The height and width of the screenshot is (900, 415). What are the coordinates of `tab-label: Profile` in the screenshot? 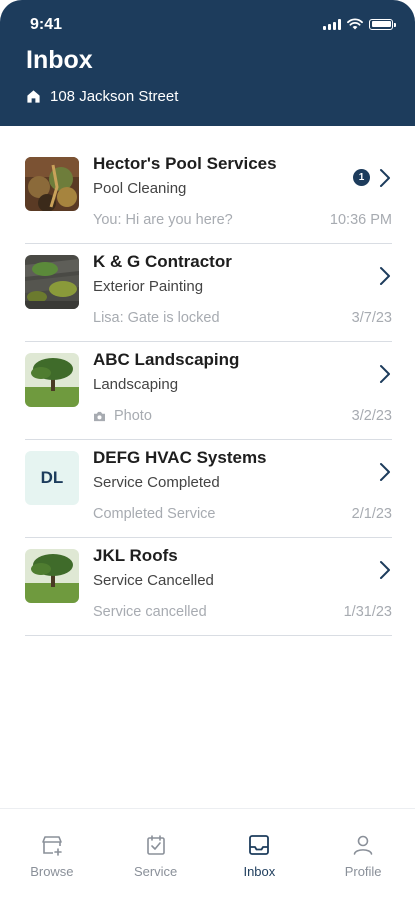 It's located at (363, 871).